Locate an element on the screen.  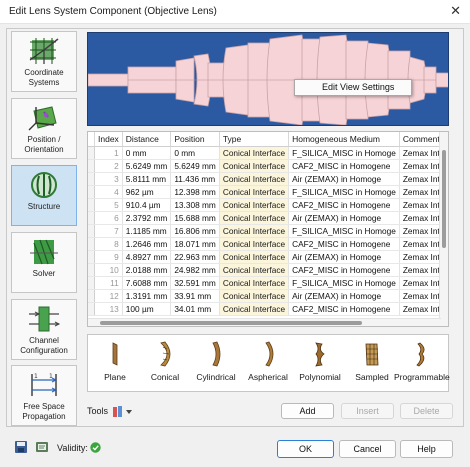
row-position-cell: 34.01 mm is located at coordinates (195, 309).